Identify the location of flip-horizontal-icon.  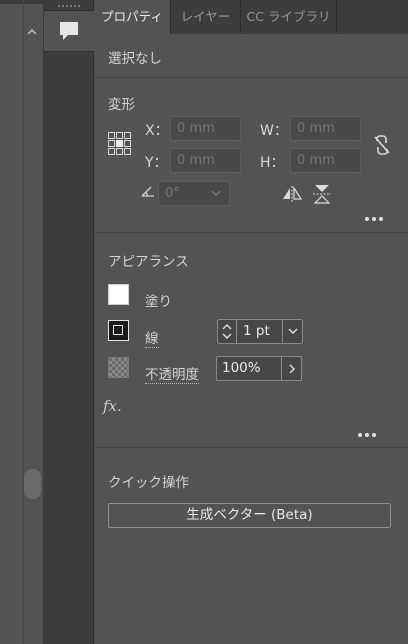
(292, 194).